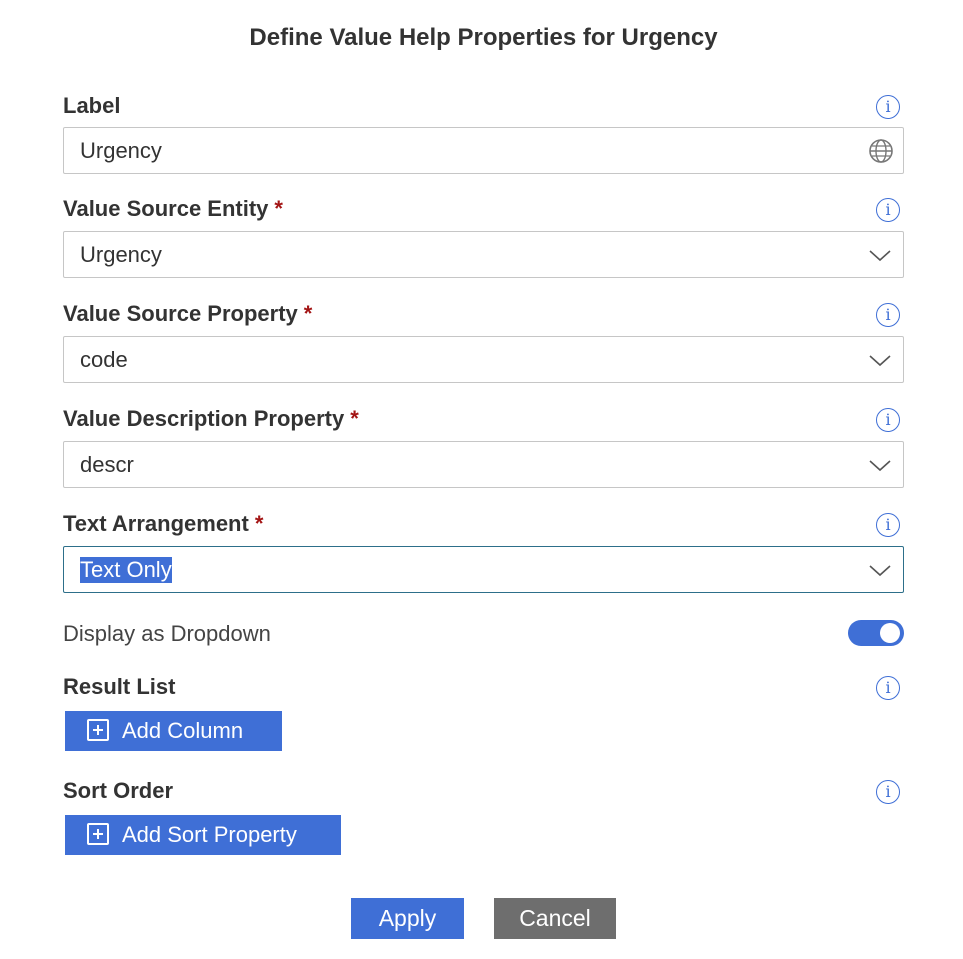  Describe the element at coordinates (104, 359) in the screenshot. I see `value-source-property-value: code` at that location.